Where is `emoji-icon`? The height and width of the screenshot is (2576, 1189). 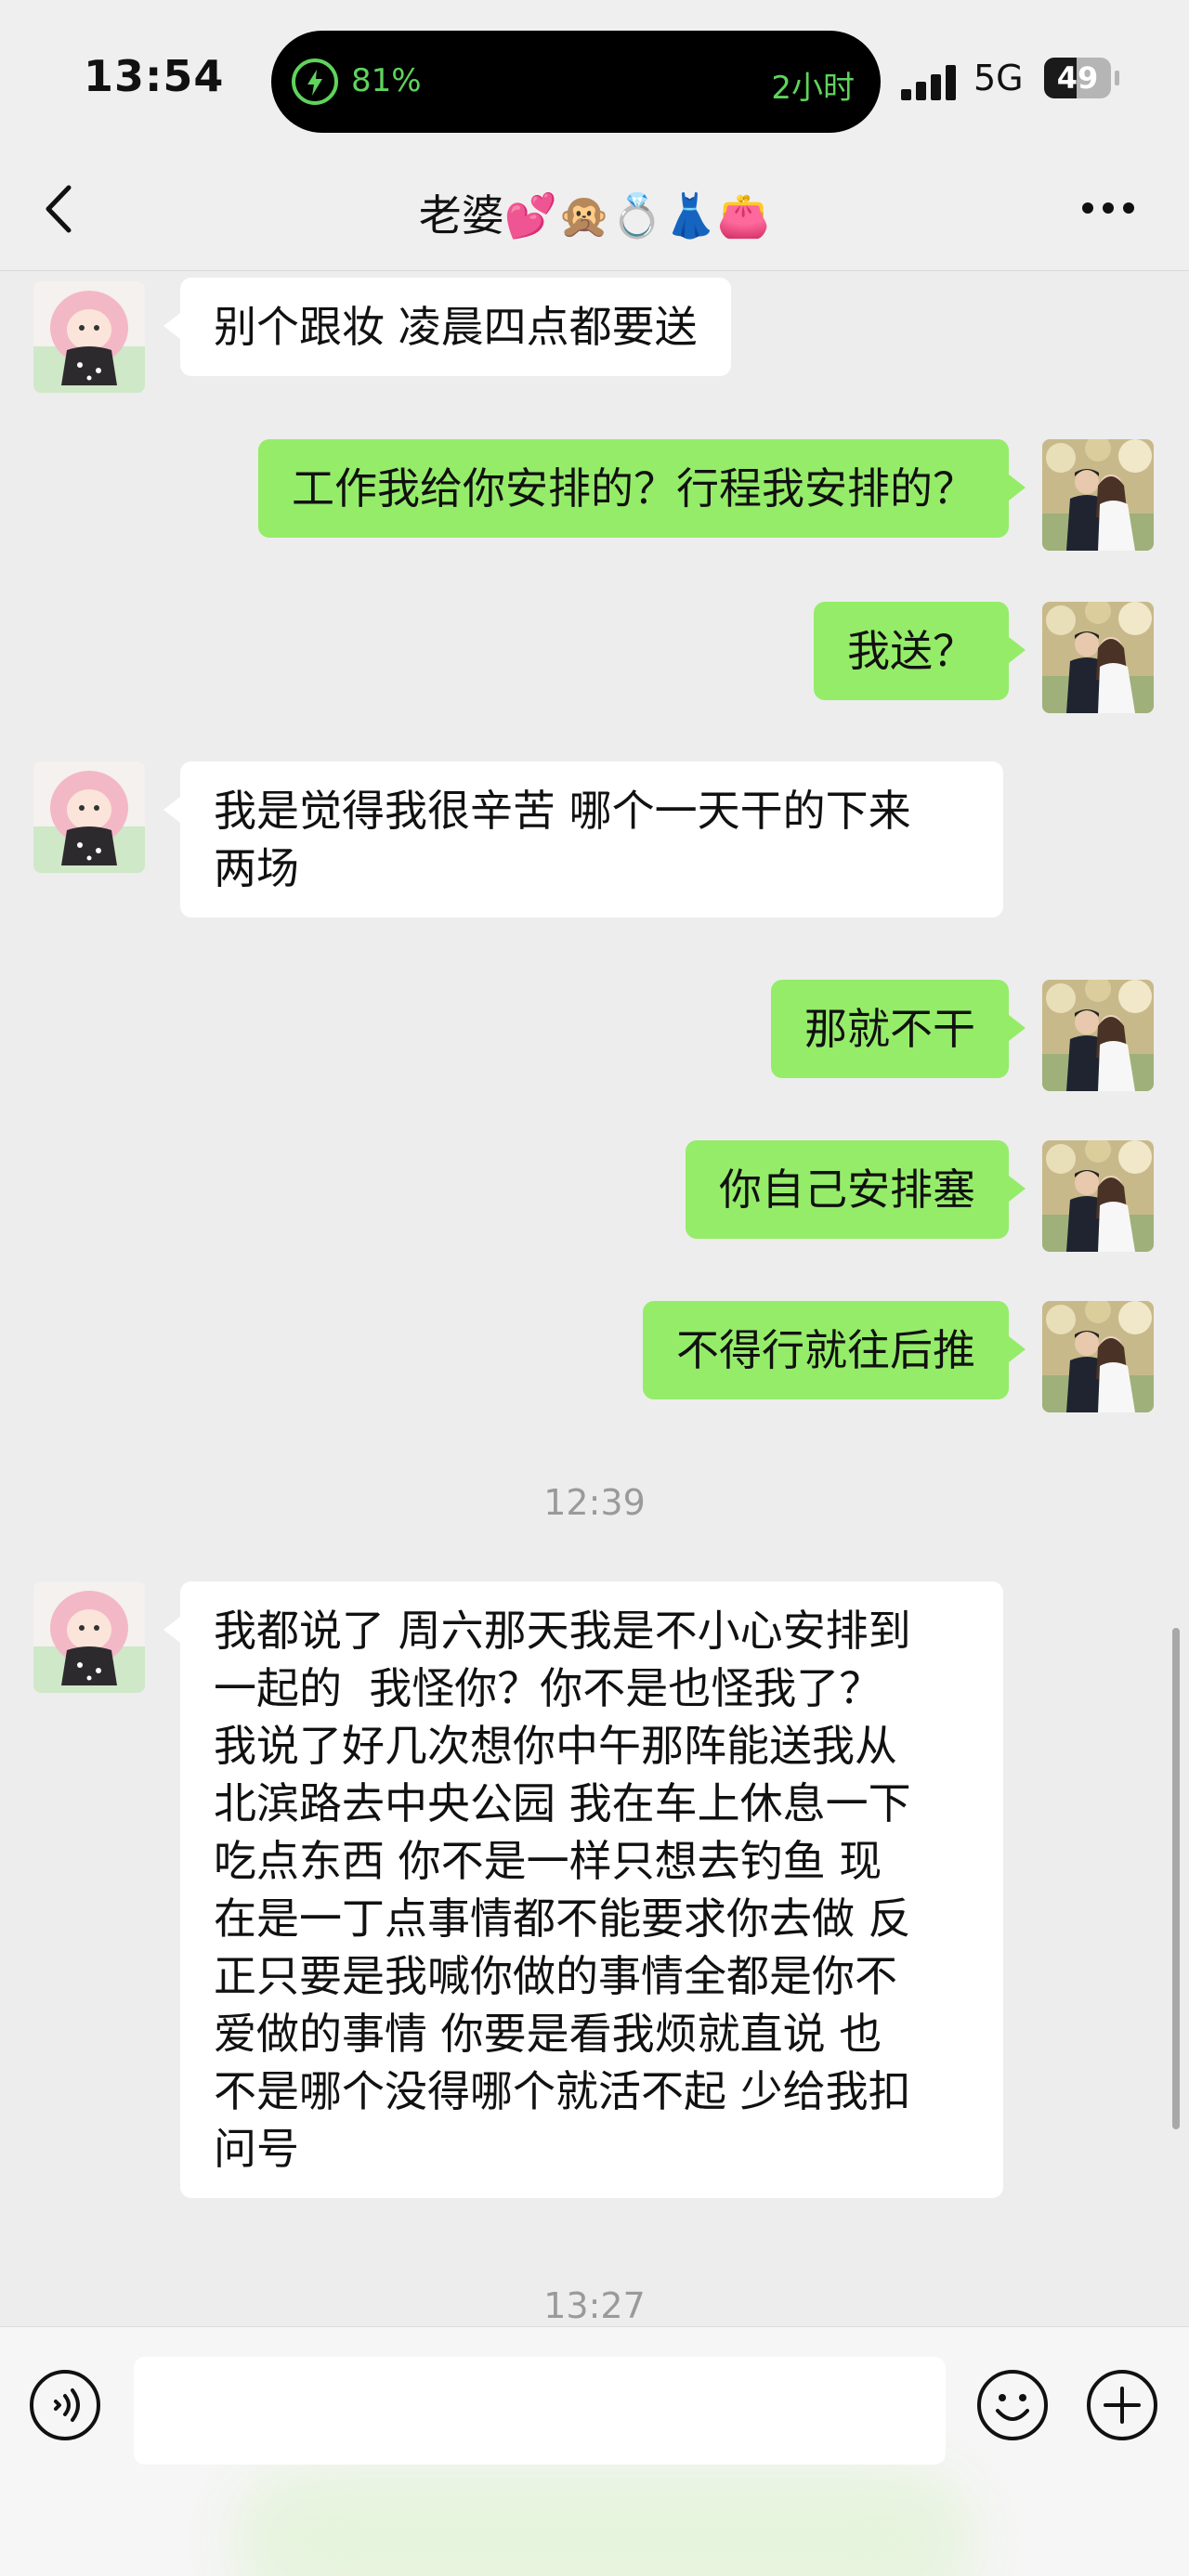 emoji-icon is located at coordinates (1012, 2405).